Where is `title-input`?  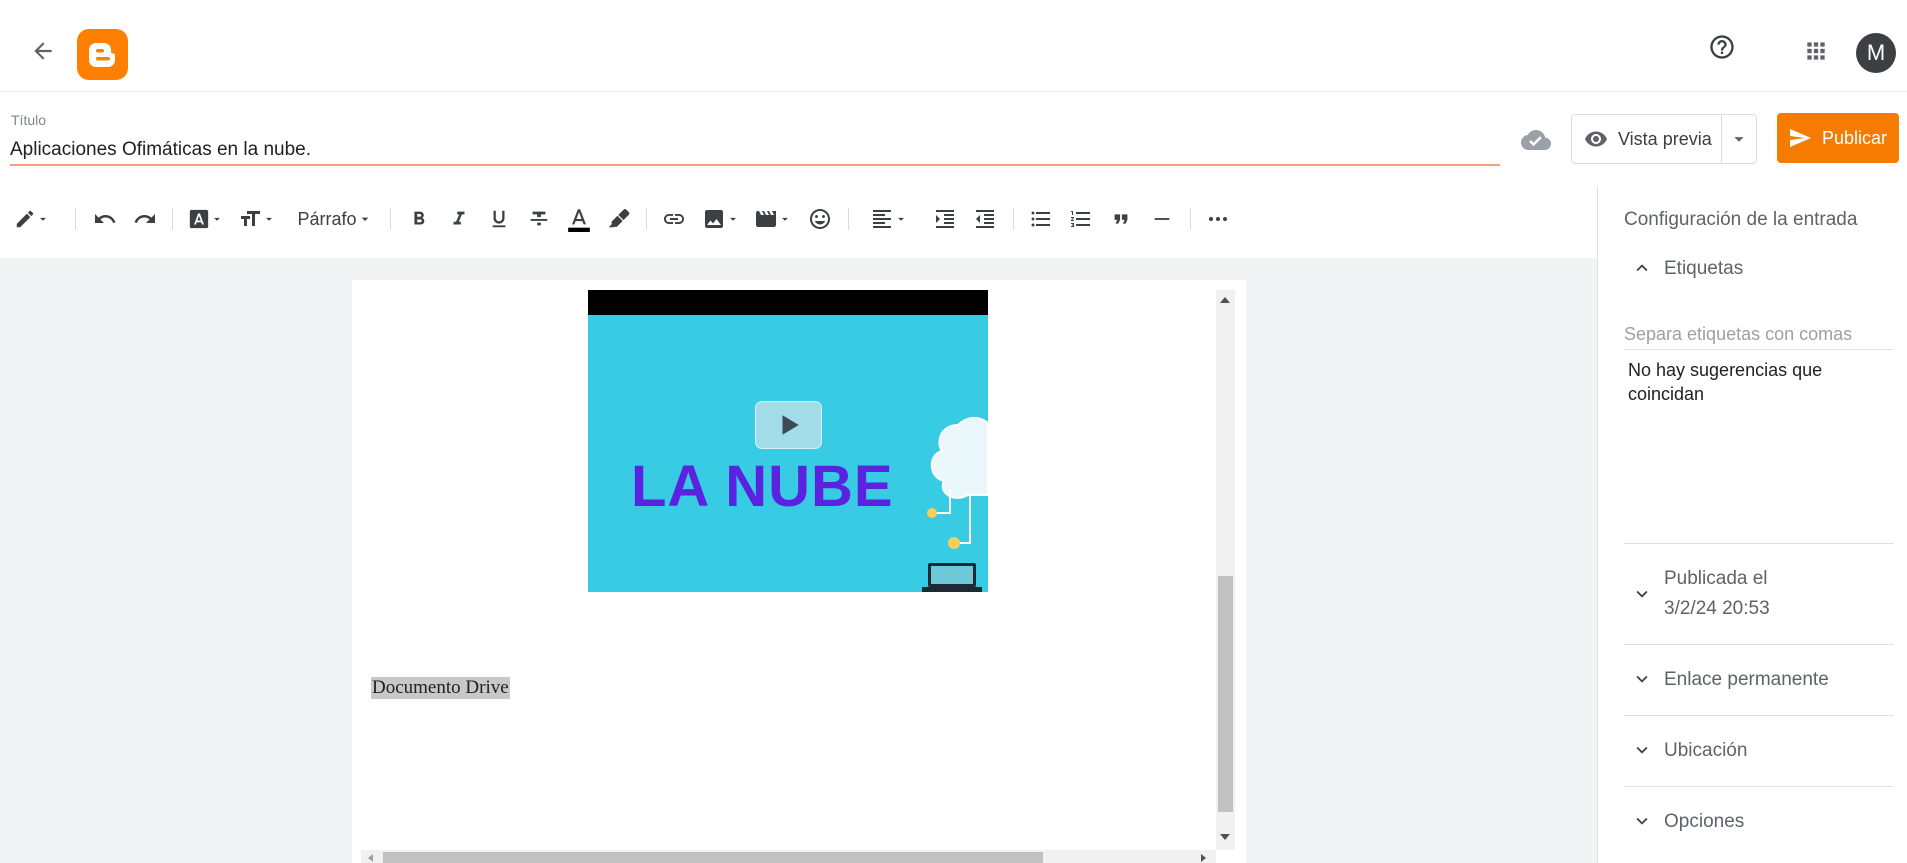 title-input is located at coordinates (755, 153).